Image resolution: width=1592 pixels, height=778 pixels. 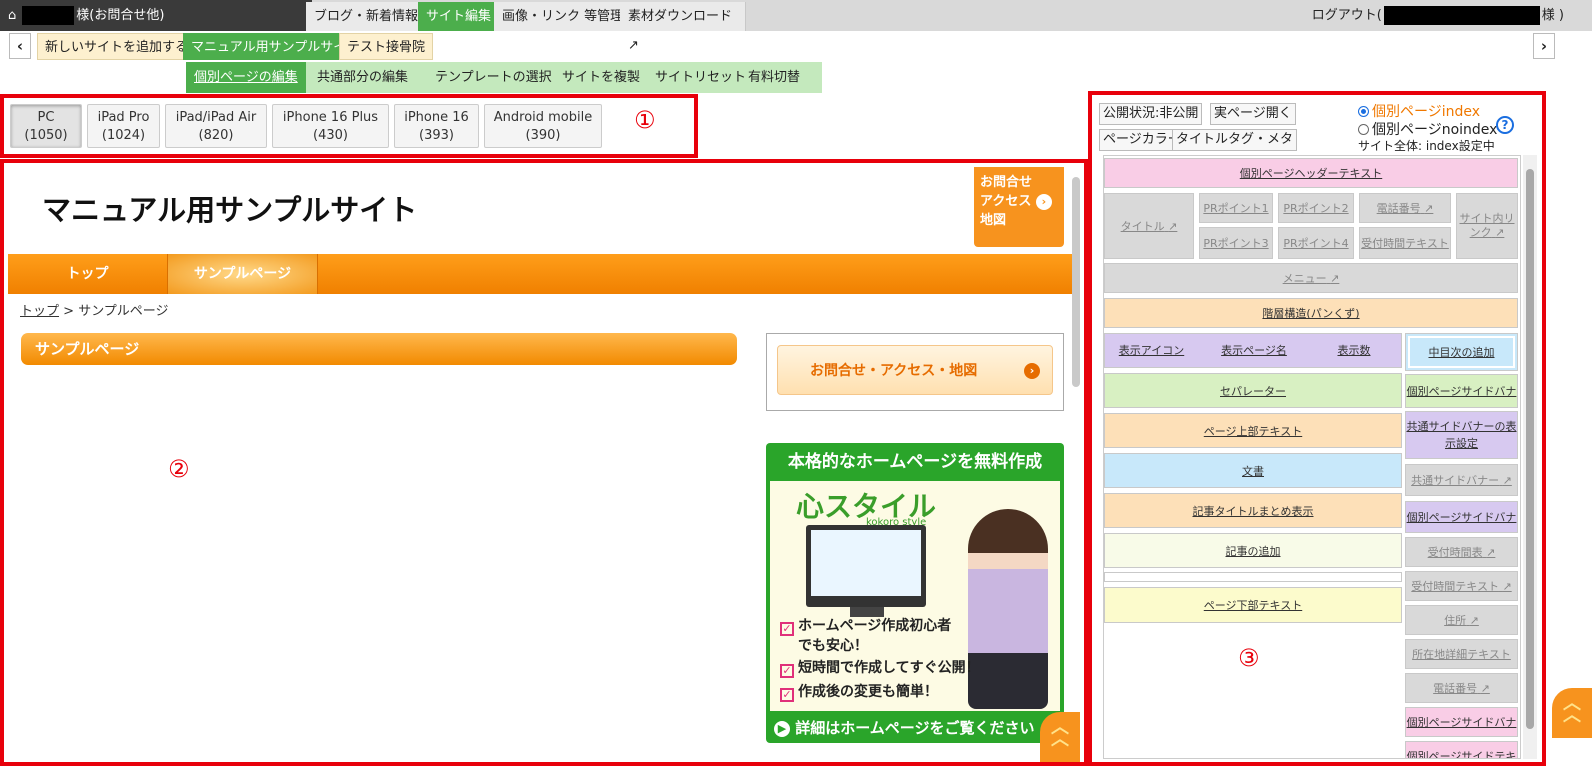 I want to click on layout-scrollbar, so click(x=1530, y=457).